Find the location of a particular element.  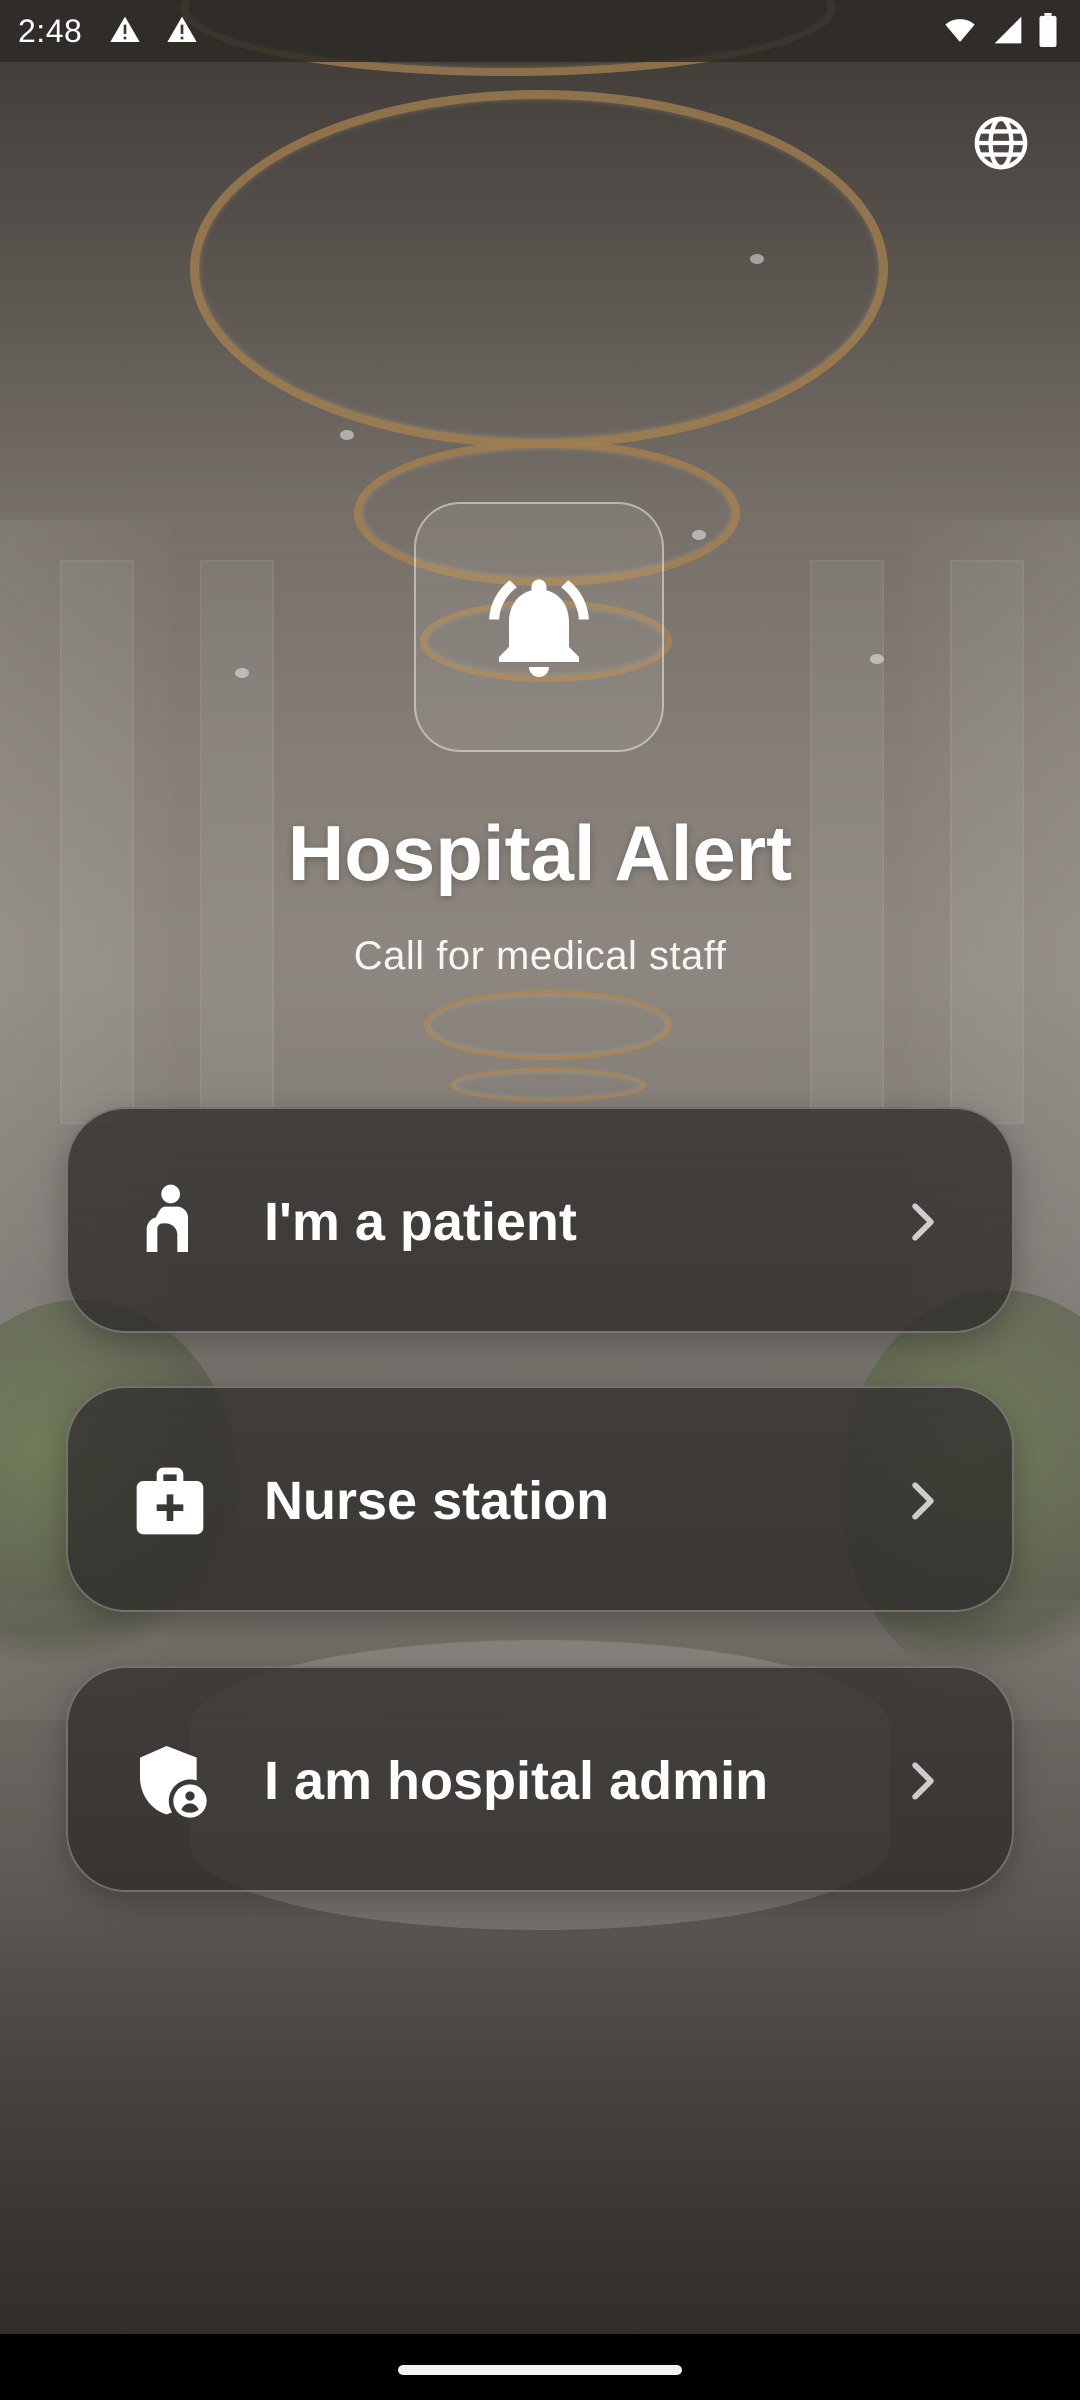

app-title: Hospital Alert is located at coordinates (540, 853).